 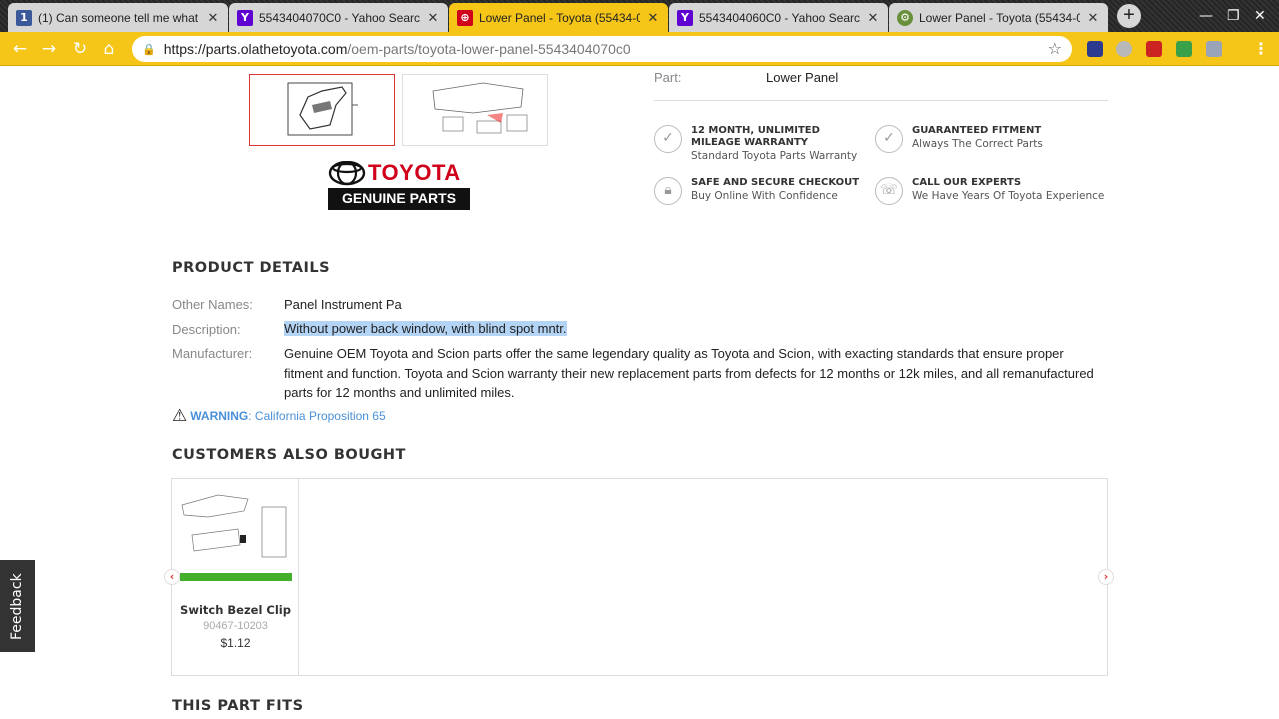 I want to click on part-value: Lower Panel, so click(x=802, y=77).